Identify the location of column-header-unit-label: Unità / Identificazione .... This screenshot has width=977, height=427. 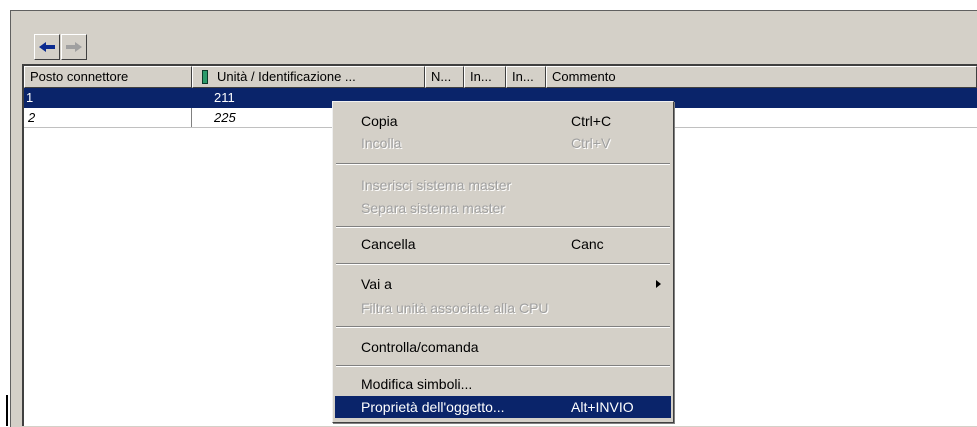
(286, 76).